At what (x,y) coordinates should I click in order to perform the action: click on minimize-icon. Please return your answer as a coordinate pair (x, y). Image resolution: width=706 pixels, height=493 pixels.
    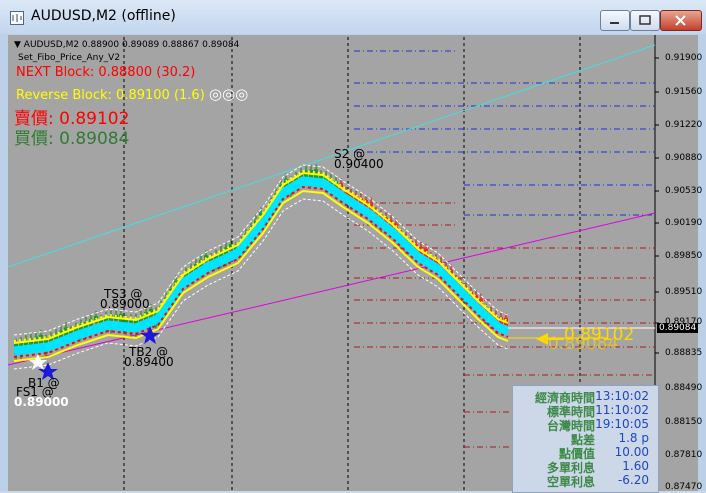
    Looking at the image, I should click on (614, 23).